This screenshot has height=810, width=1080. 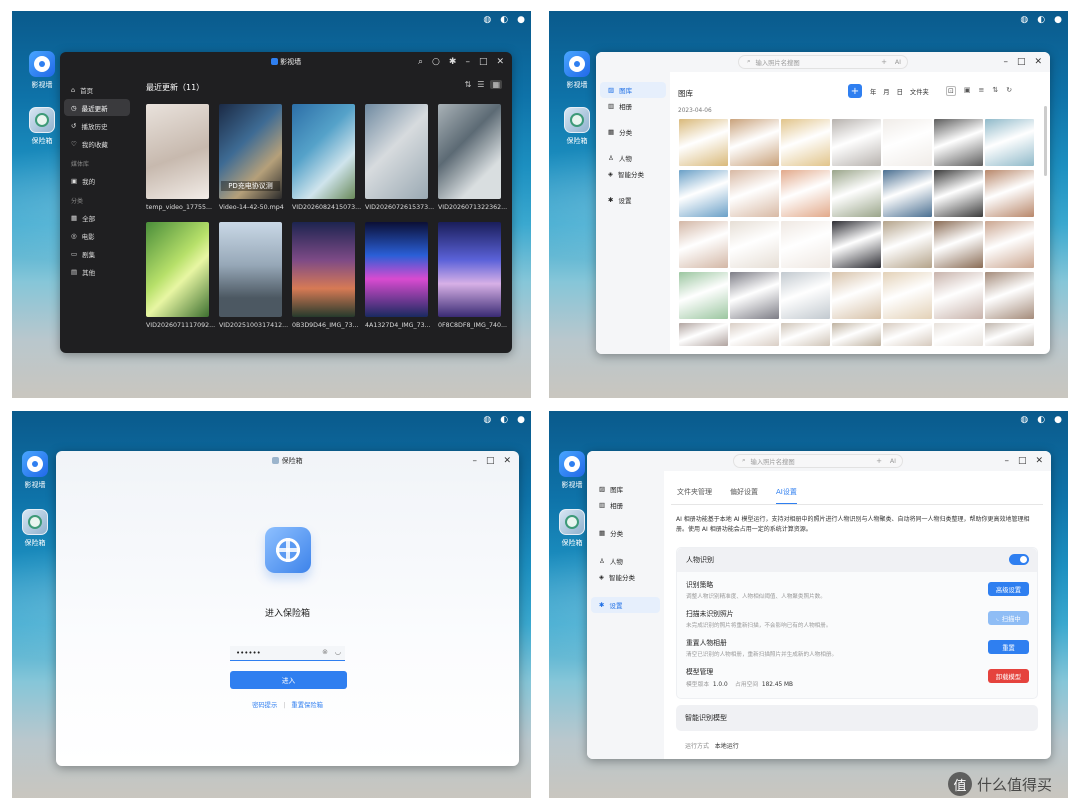 What do you see at coordinates (97, 271) in the screenshot?
I see `sidebar-item-other: ▤ 其他` at bounding box center [97, 271].